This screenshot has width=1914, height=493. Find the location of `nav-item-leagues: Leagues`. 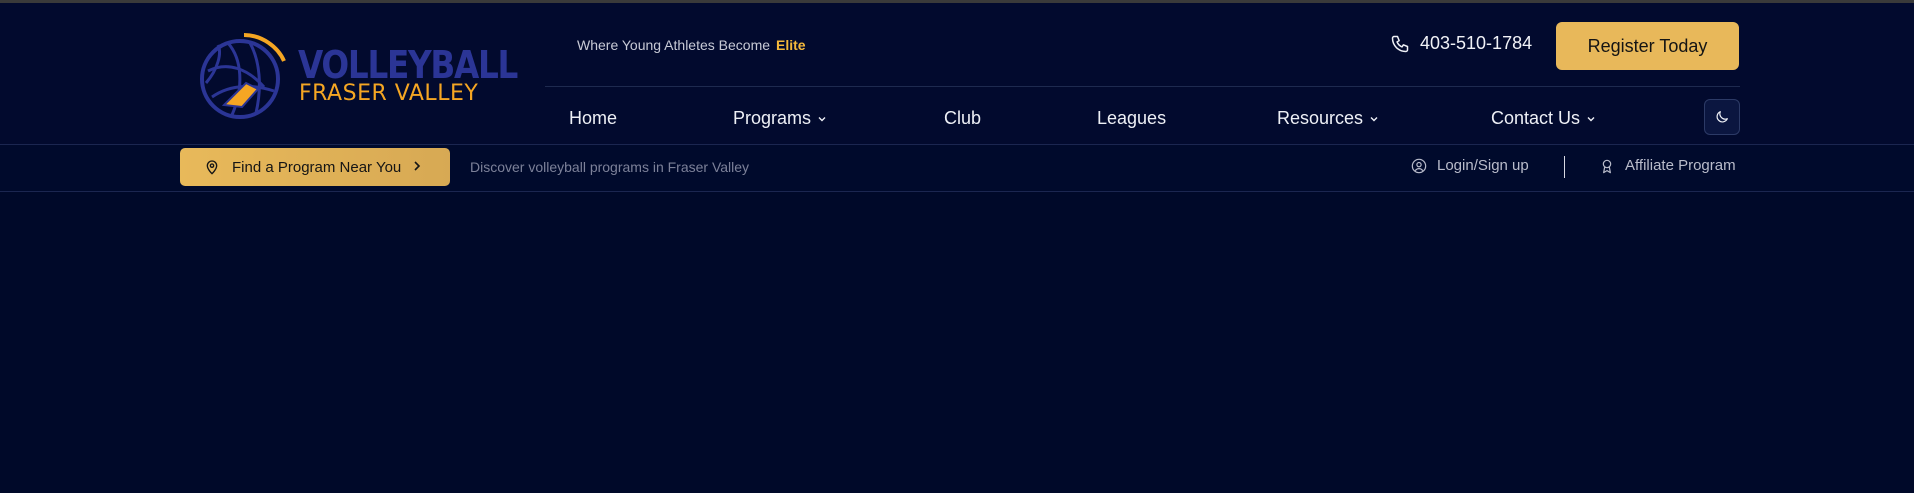

nav-item-leagues: Leagues is located at coordinates (1131, 118).